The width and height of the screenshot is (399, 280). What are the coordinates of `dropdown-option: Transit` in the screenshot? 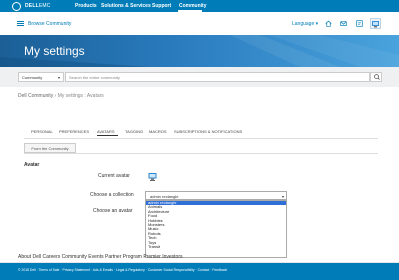 It's located at (216, 246).